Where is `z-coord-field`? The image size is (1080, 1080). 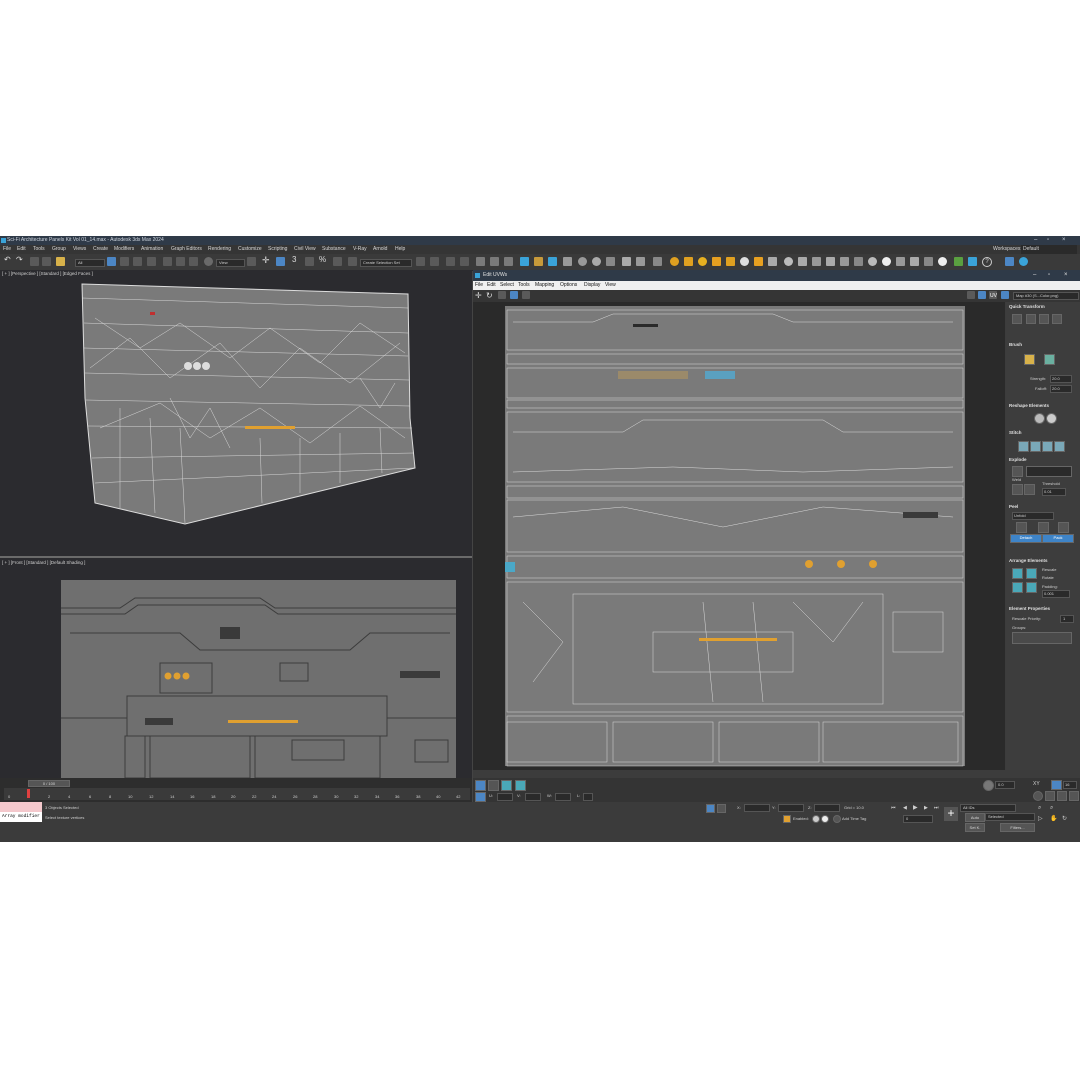
z-coord-field is located at coordinates (827, 808).